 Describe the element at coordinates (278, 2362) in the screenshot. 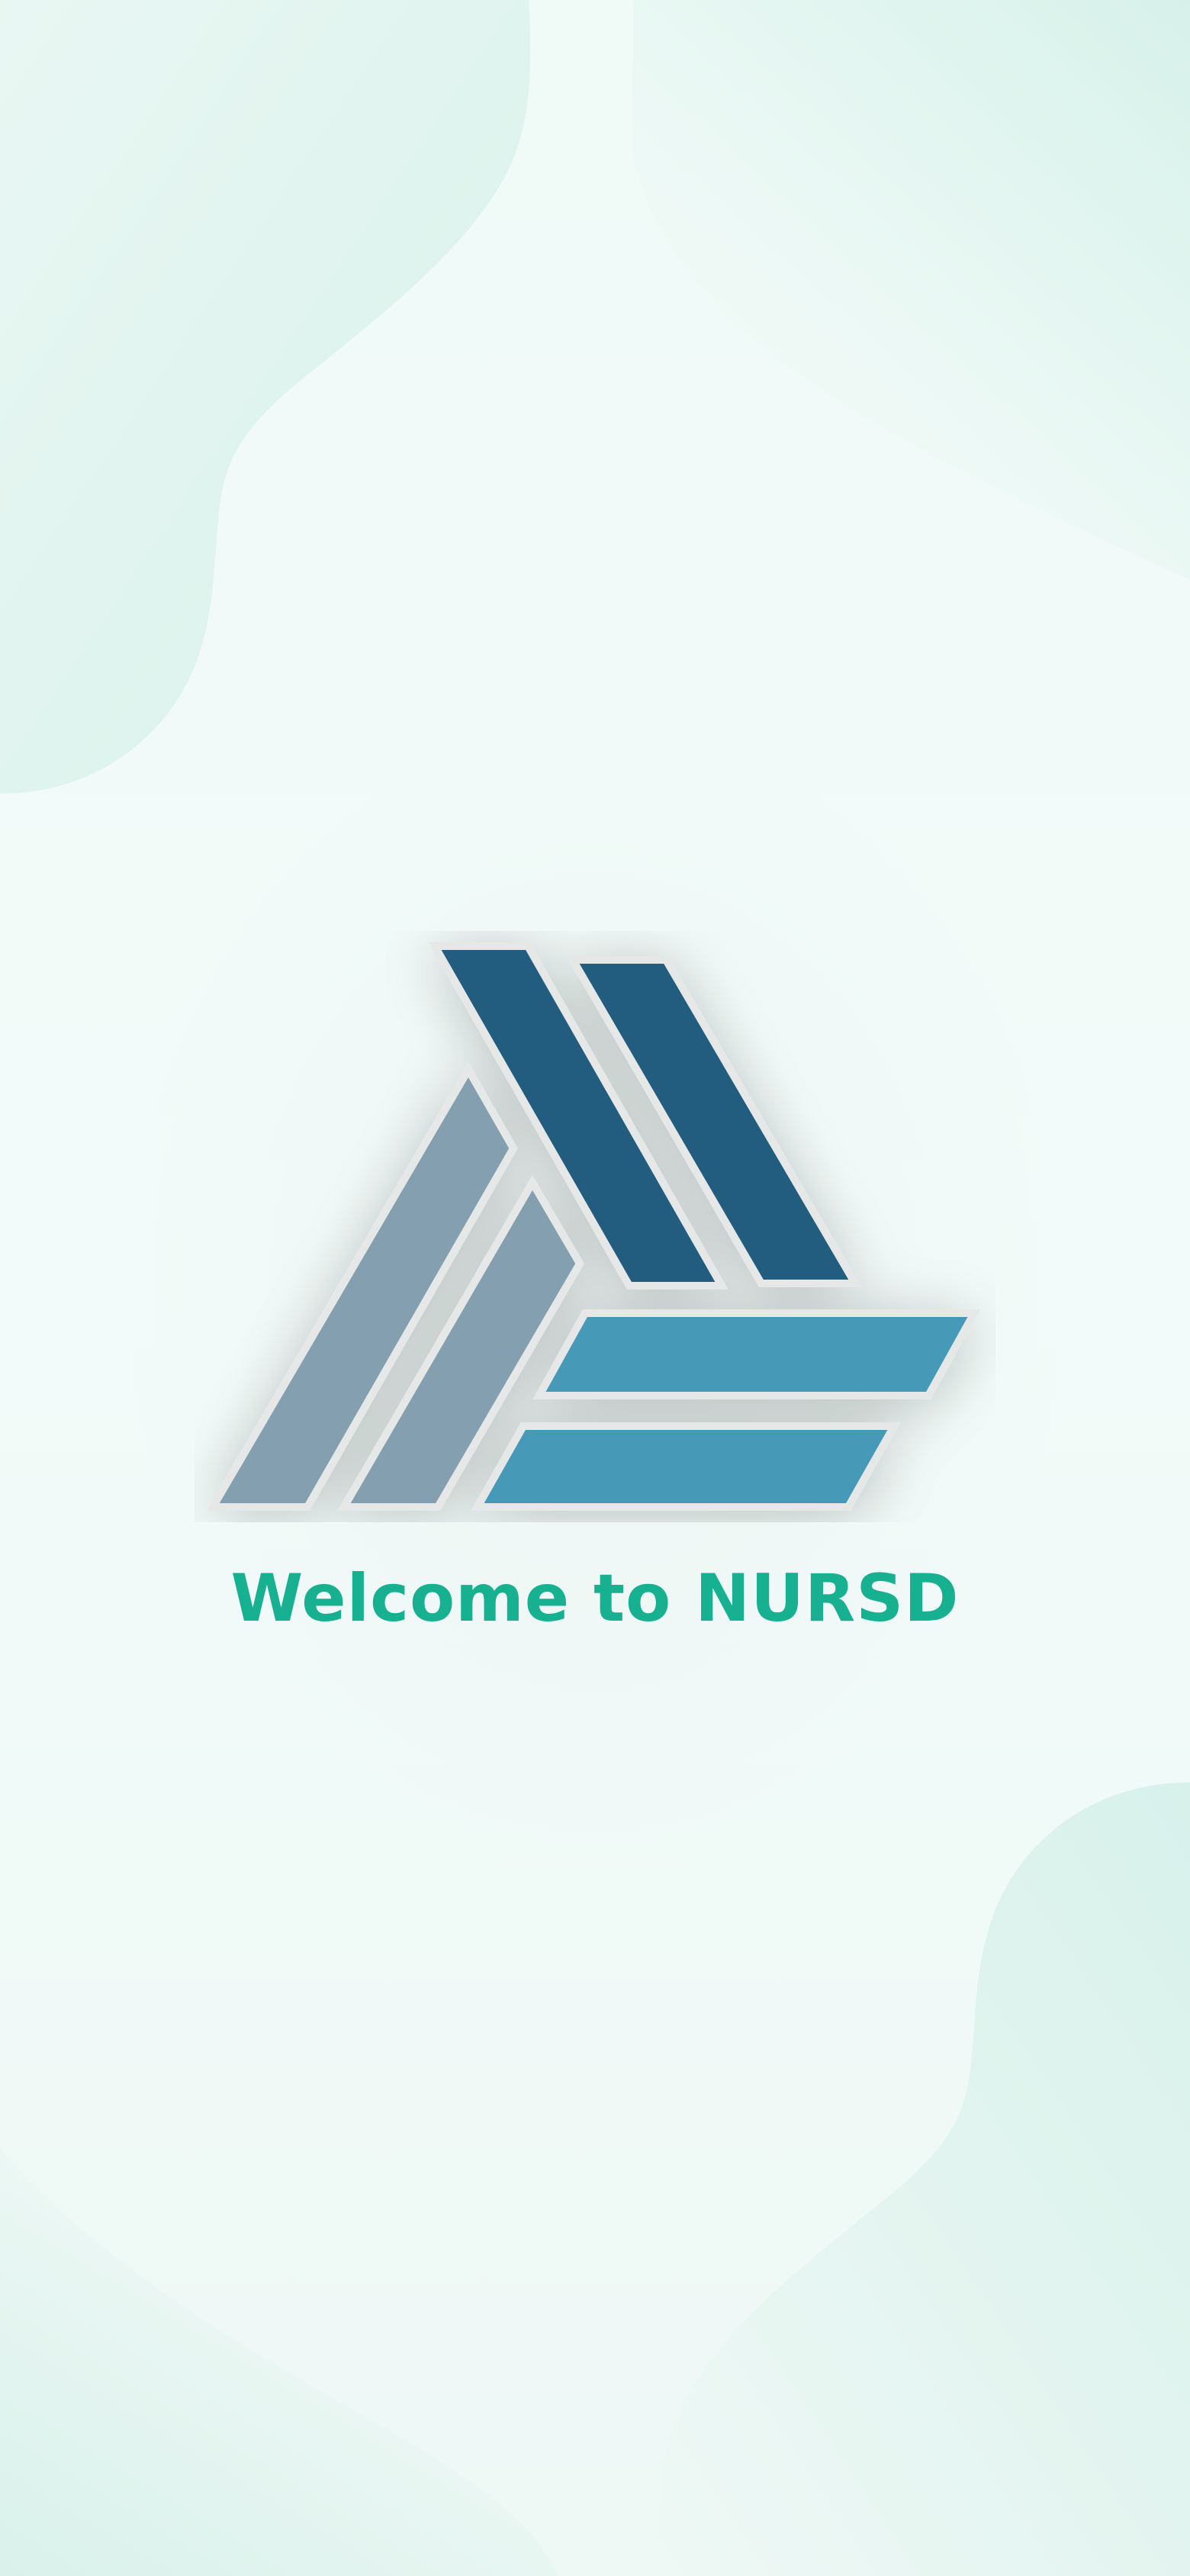

I see `decorative-blob-bottom-left` at that location.